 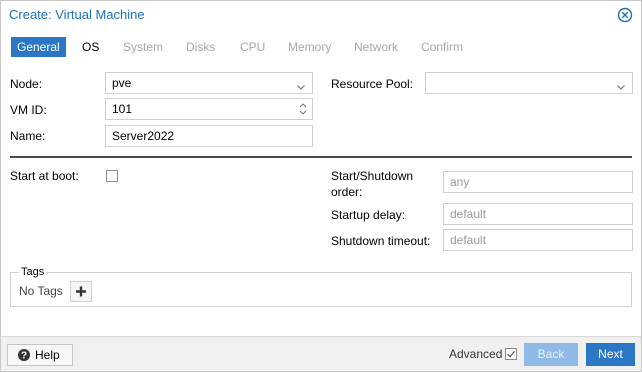 I want to click on node-value: pve, so click(x=122, y=83).